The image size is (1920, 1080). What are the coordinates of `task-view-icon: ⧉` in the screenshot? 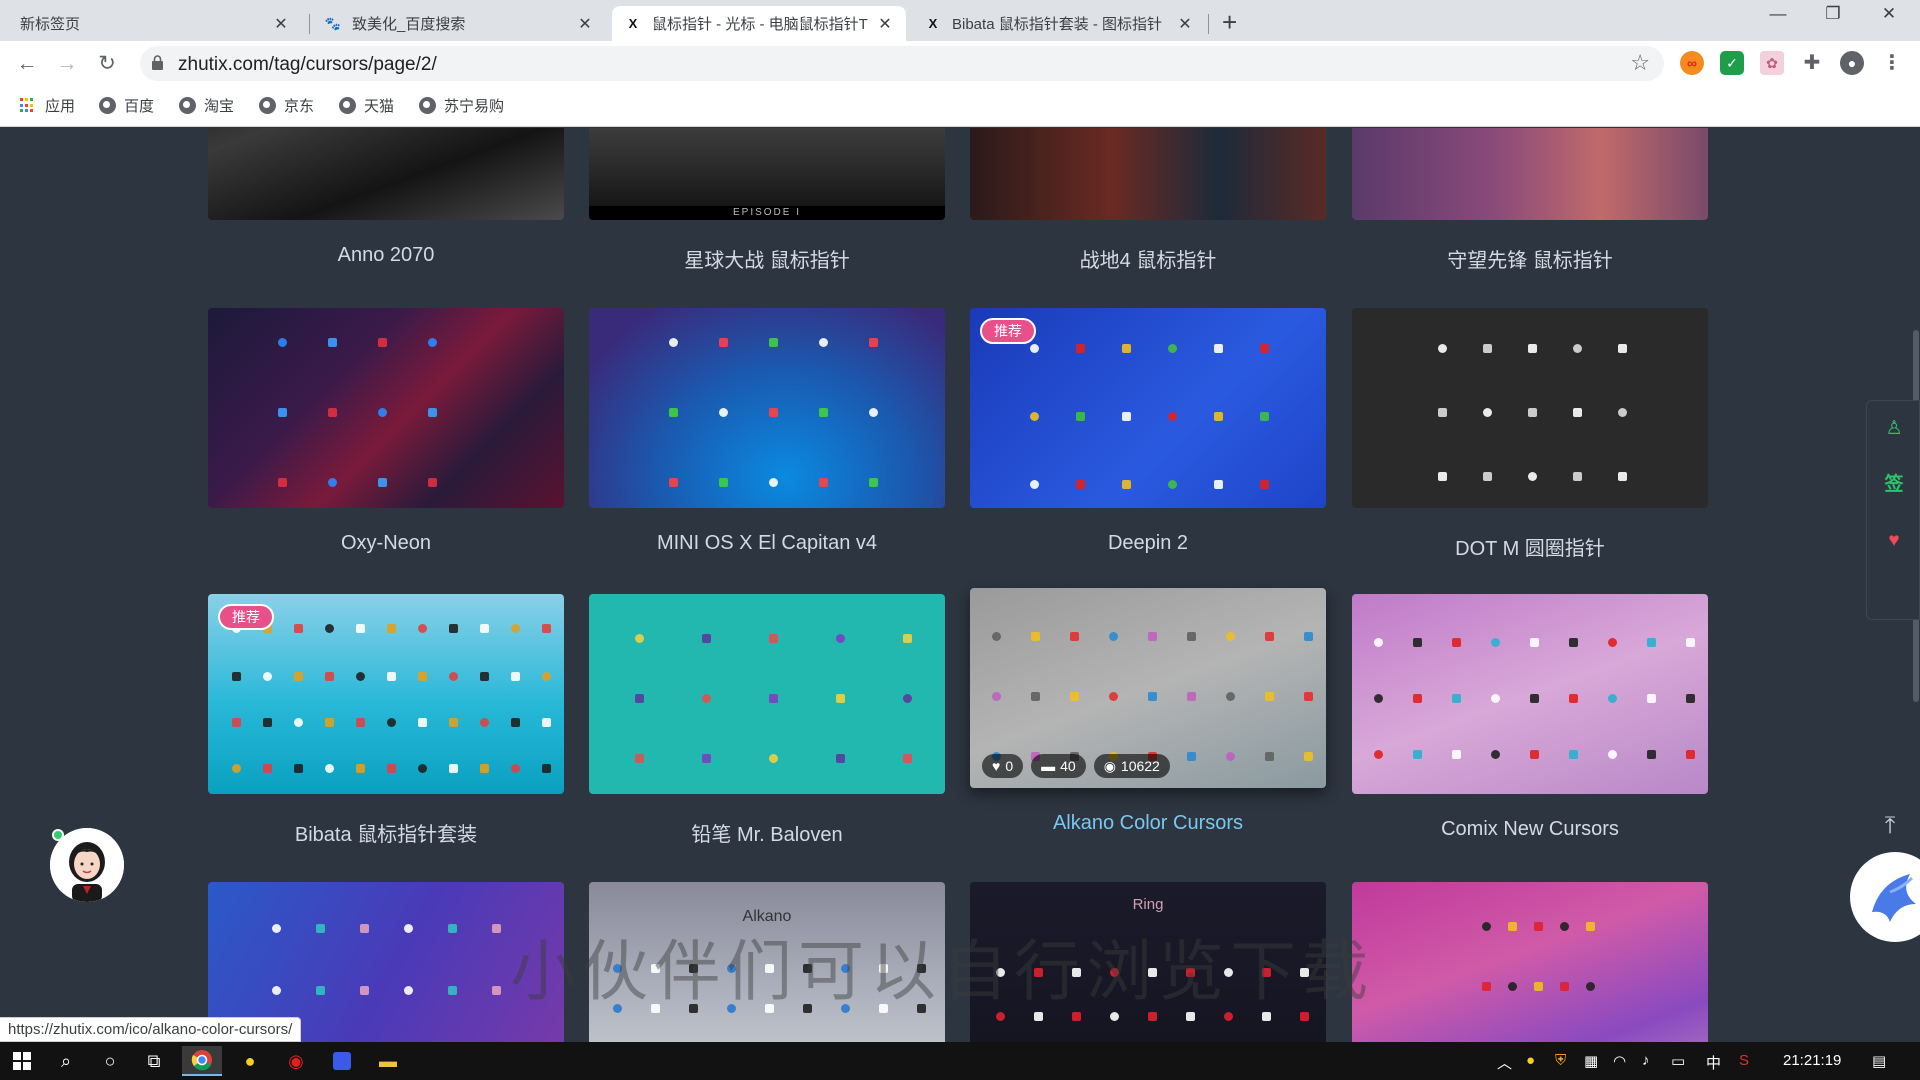 It's located at (154, 1061).